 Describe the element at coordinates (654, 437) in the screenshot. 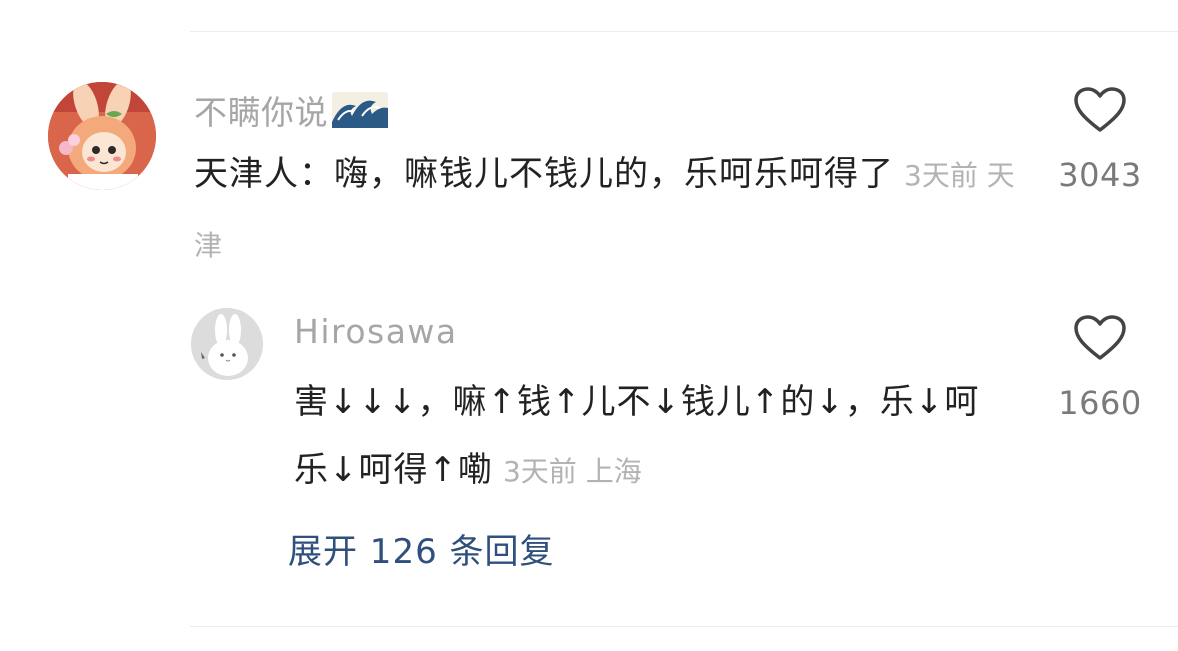

I see `reply-body: 害↓↓↓，嘛↑钱↑儿不↓钱儿↑的↓，乐↓呵乐↓呵得↑嘞 3天前 上海` at that location.